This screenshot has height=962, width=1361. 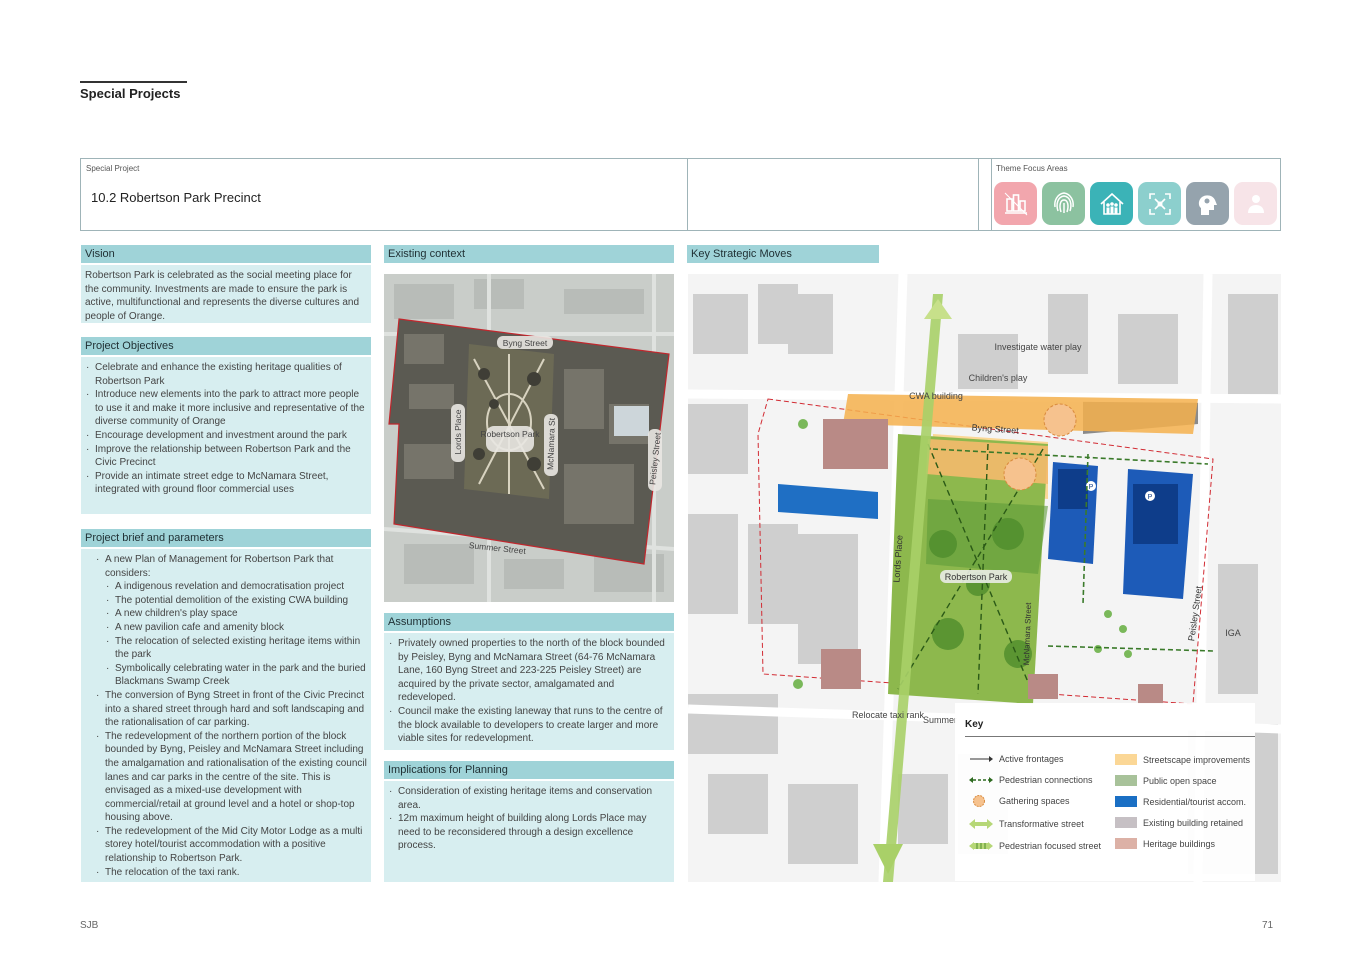 What do you see at coordinates (1179, 843) in the screenshot?
I see `key-label: Heritage buildings` at bounding box center [1179, 843].